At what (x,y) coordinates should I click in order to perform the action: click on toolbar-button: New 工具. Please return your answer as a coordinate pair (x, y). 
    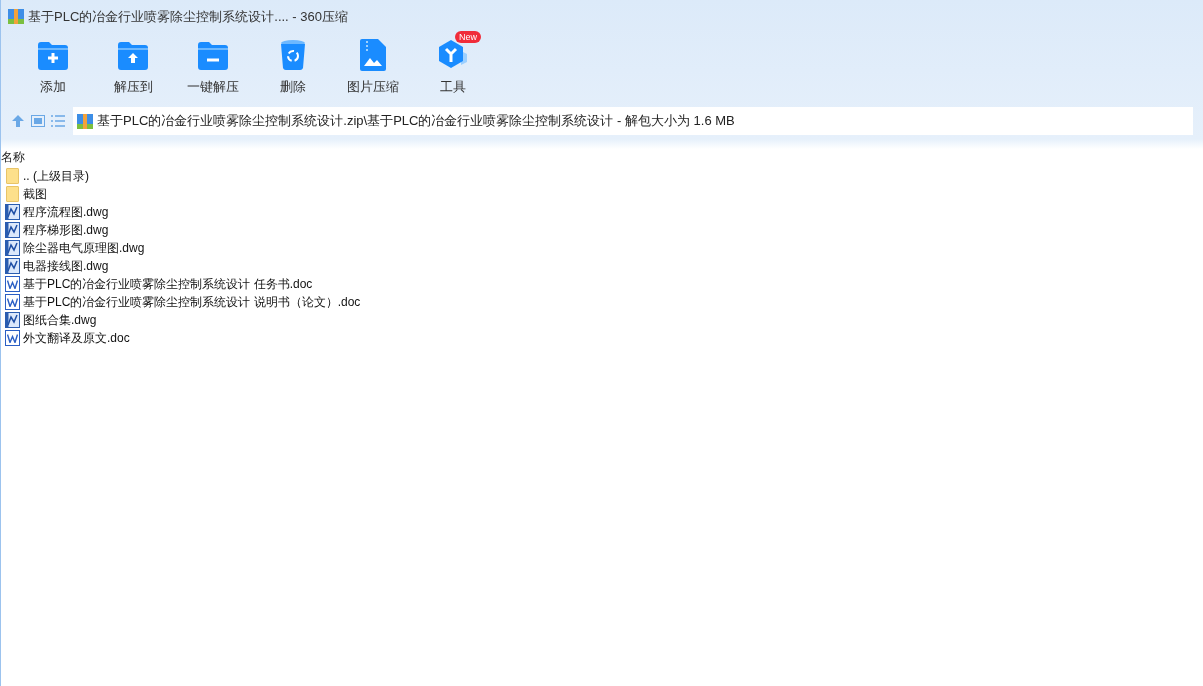
    Looking at the image, I should click on (453, 65).